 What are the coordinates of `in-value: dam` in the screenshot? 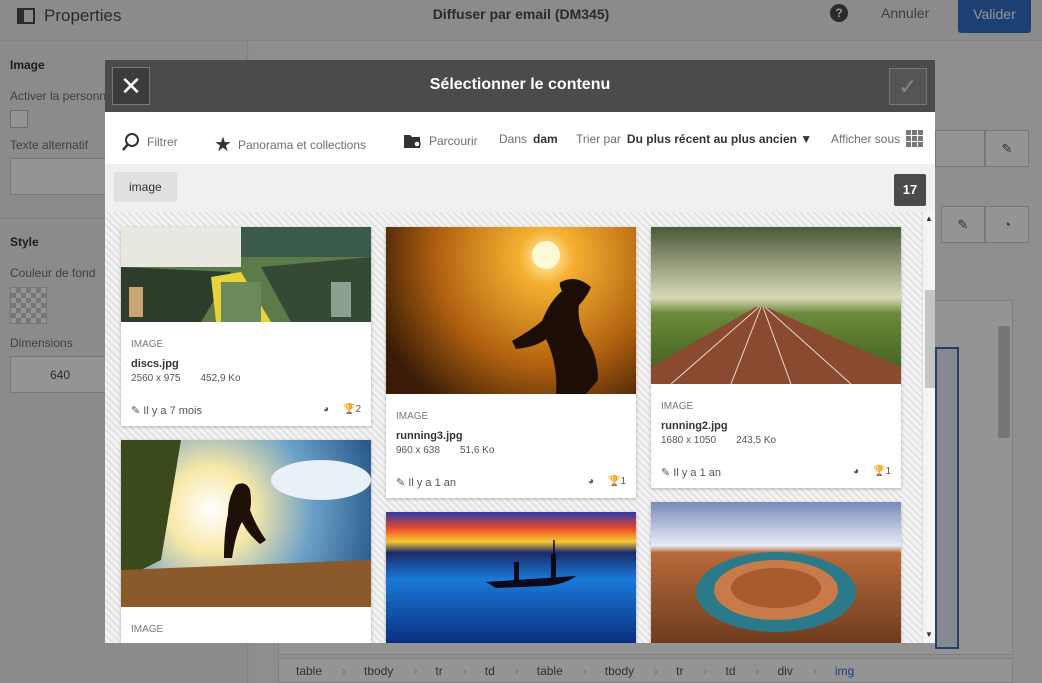 It's located at (545, 139).